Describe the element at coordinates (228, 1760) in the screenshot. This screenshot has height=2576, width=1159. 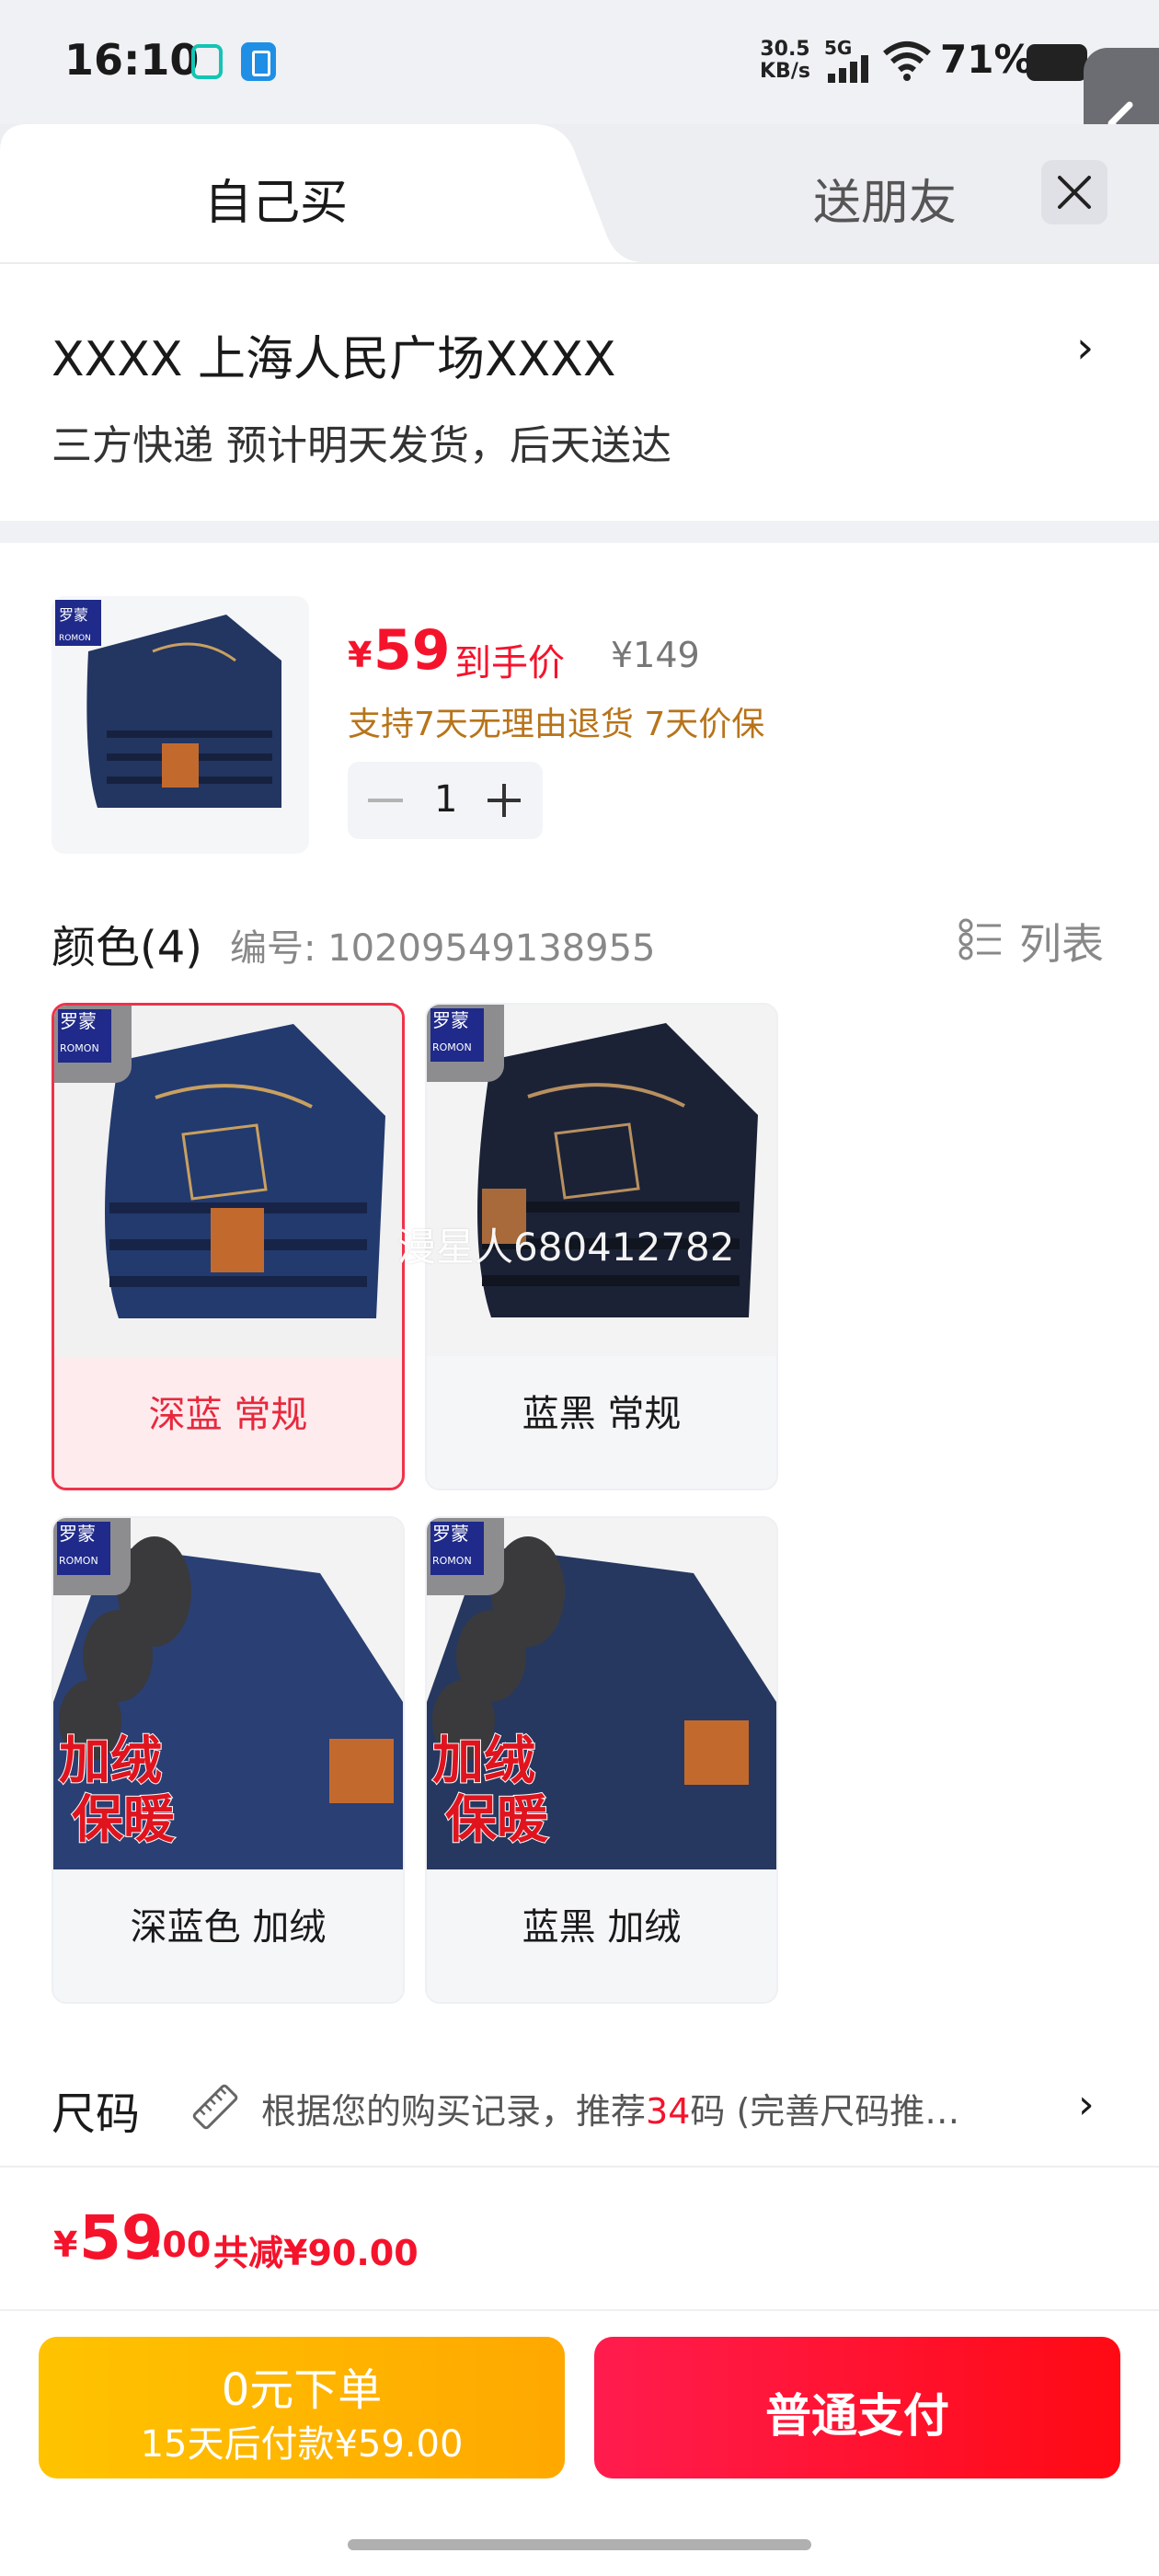
I see `color-option-dark-blue-fleece: 罗蒙 ROMON 加绒 保暖 深蓝色 加绒` at that location.